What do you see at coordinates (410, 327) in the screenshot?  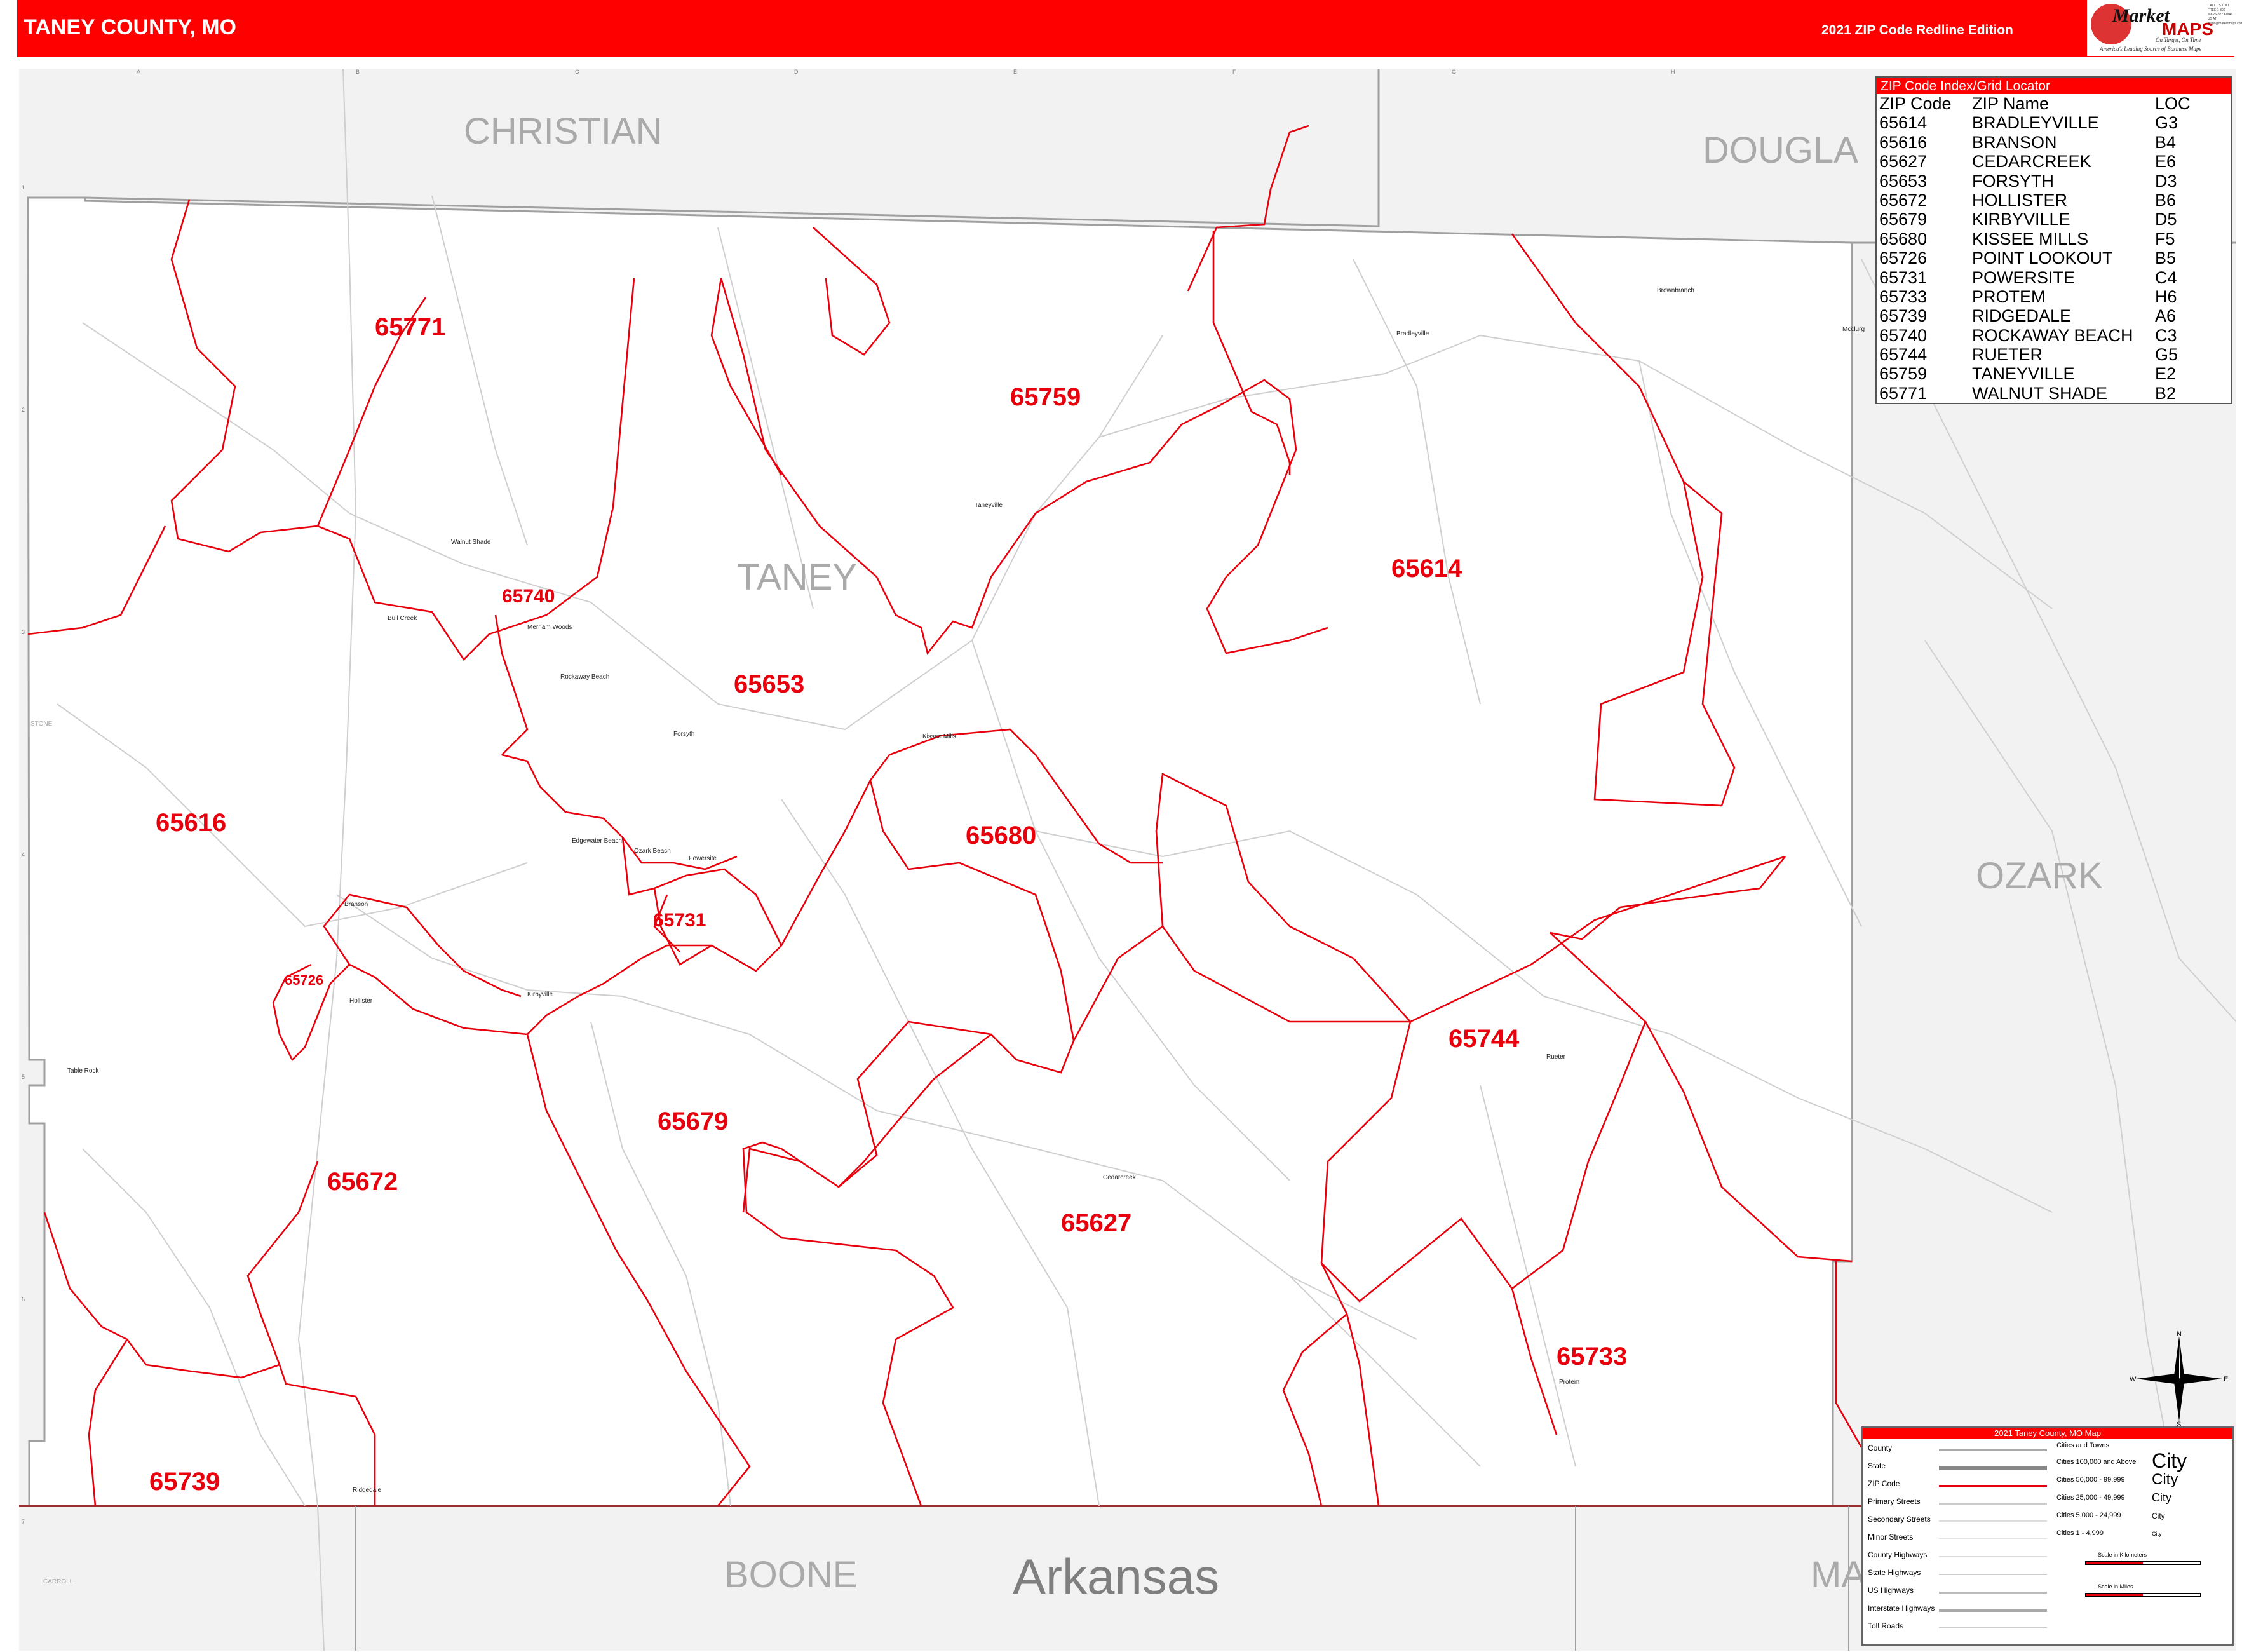 I see `zip-label-65771: 65771` at bounding box center [410, 327].